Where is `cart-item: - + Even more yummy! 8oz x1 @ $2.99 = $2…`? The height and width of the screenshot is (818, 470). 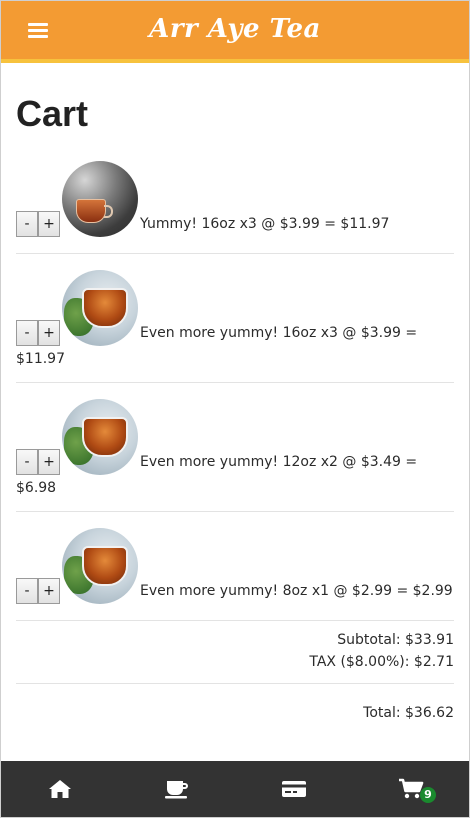 cart-item: - + Even more yummy! 8oz x1 @ $2.99 = $2… is located at coordinates (235, 566).